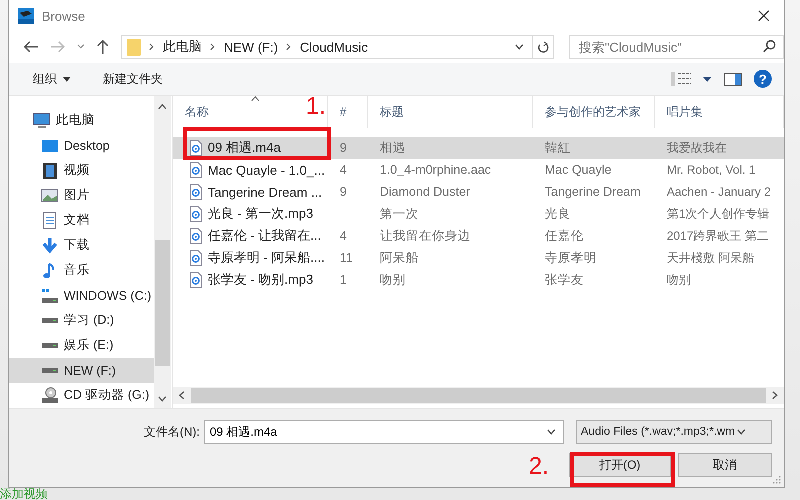 This screenshot has width=800, height=500. What do you see at coordinates (564, 236) in the screenshot?
I see `artist-name: 任嘉伦` at bounding box center [564, 236].